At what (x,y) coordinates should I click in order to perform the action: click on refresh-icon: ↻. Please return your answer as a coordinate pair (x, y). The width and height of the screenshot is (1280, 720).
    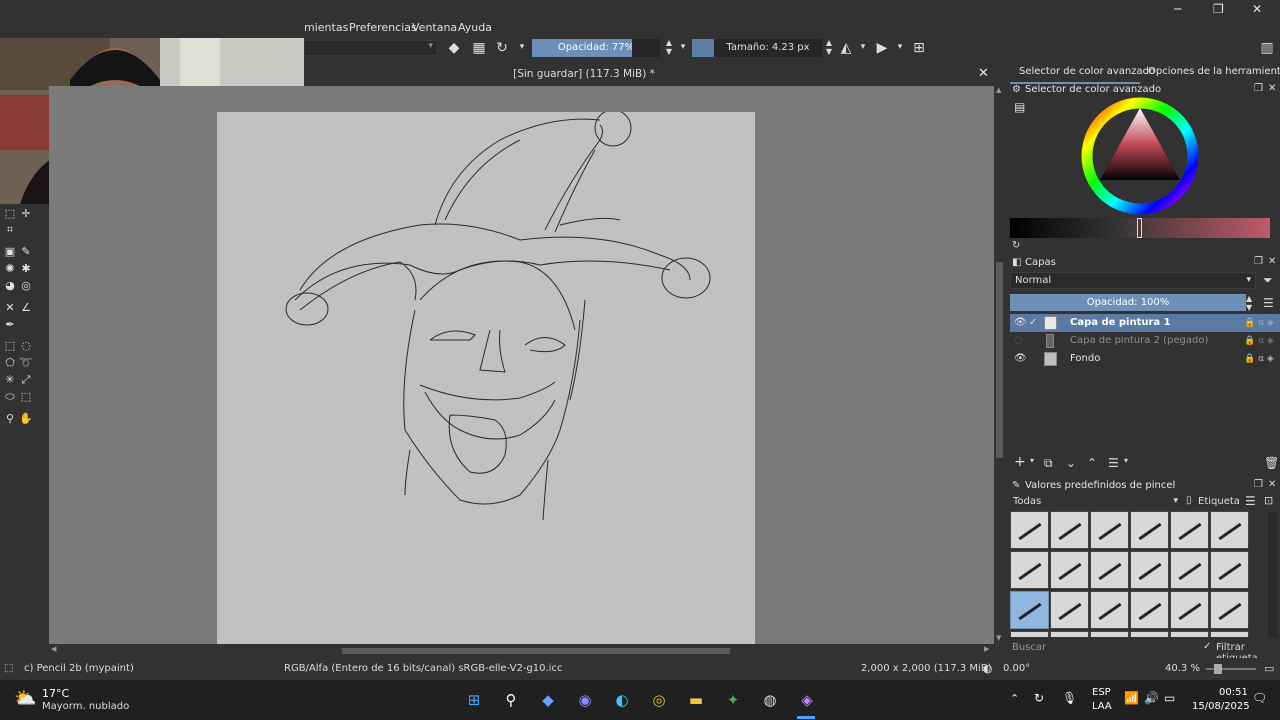
    Looking at the image, I should click on (1016, 245).